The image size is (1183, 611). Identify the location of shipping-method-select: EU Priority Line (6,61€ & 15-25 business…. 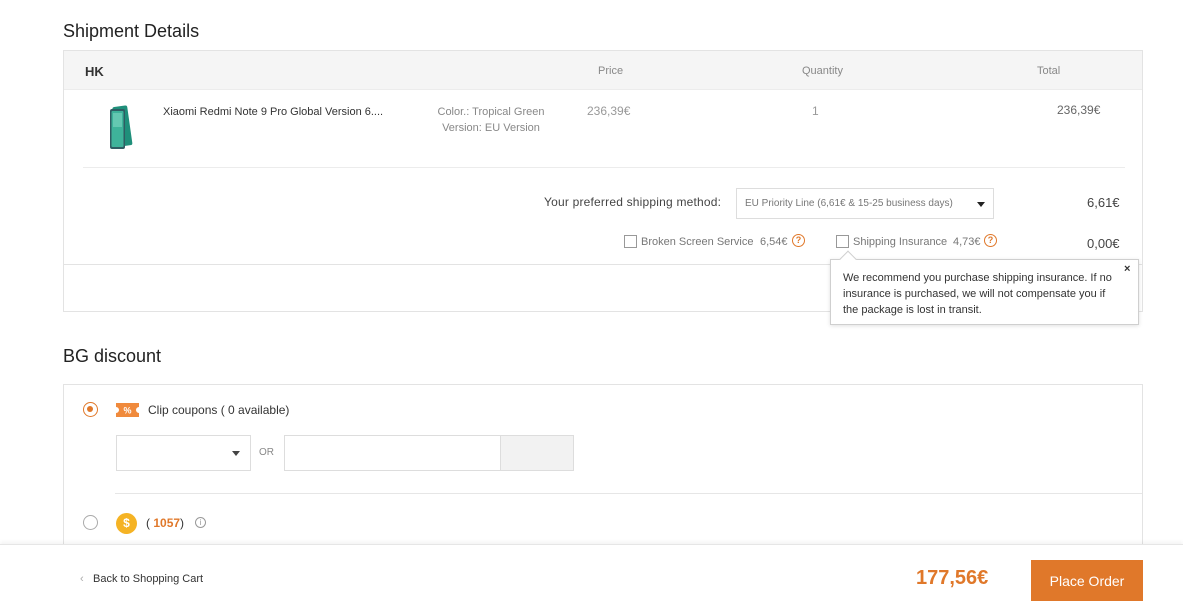
(865, 203).